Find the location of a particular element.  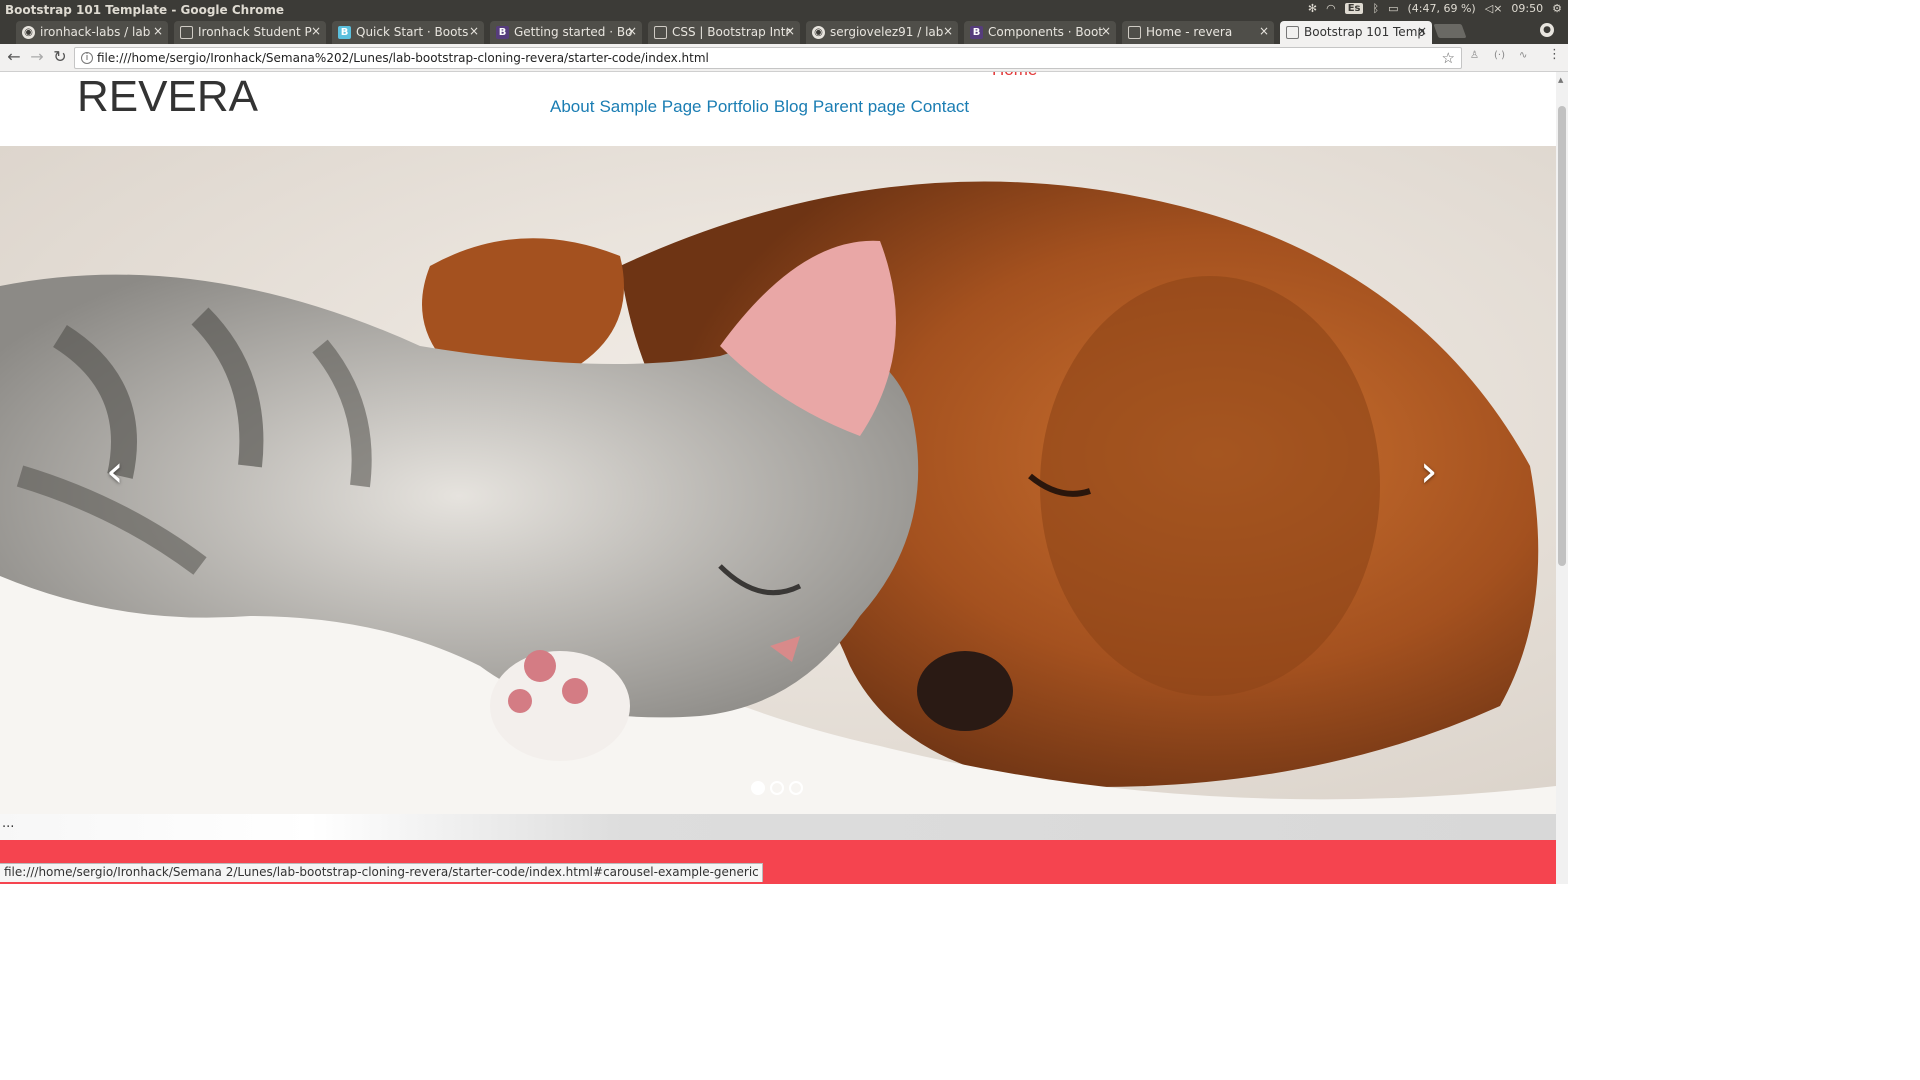

tab-label: Home - revera is located at coordinates (1189, 32).